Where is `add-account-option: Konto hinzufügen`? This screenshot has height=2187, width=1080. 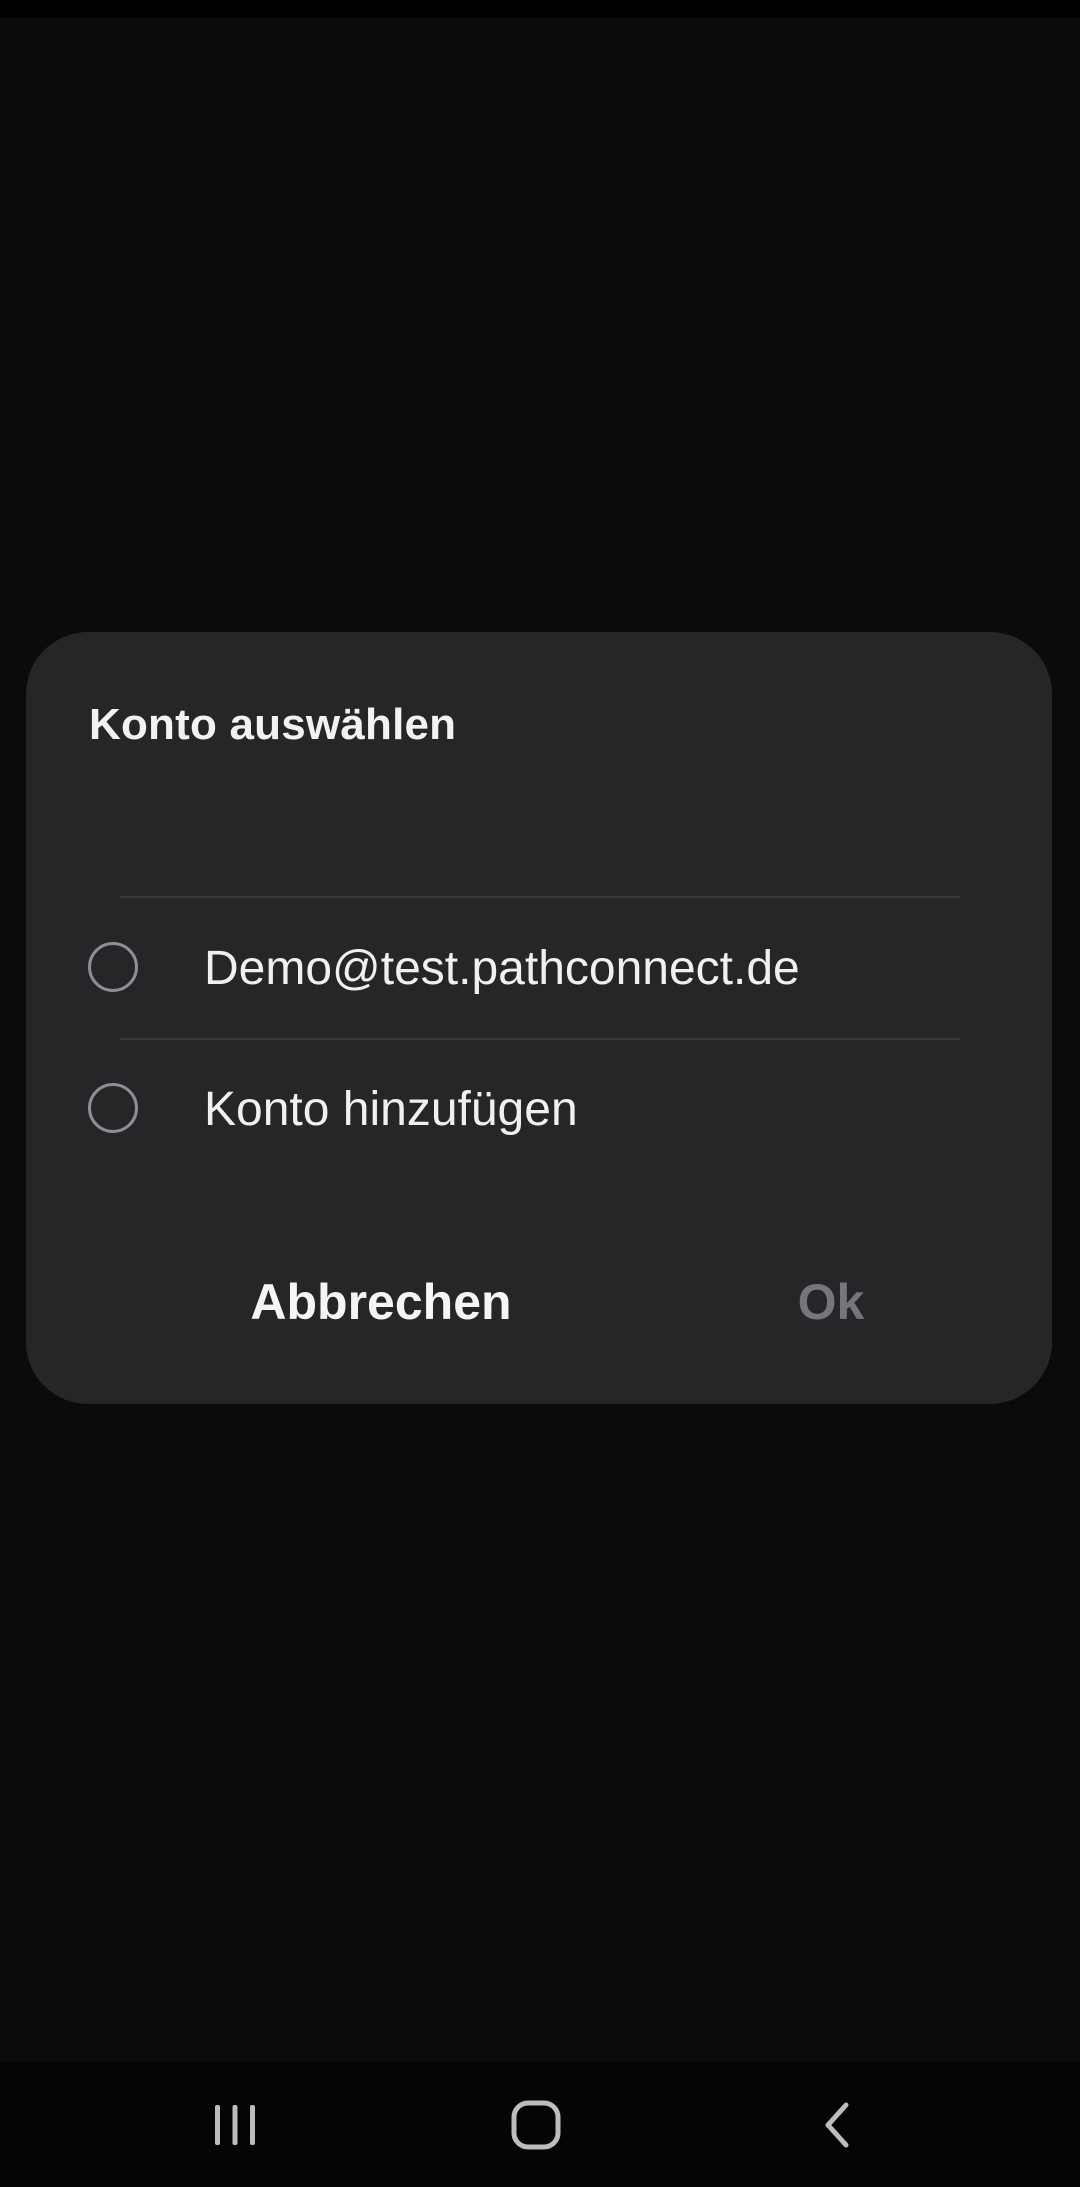 add-account-option: Konto hinzufügen is located at coordinates (539, 1109).